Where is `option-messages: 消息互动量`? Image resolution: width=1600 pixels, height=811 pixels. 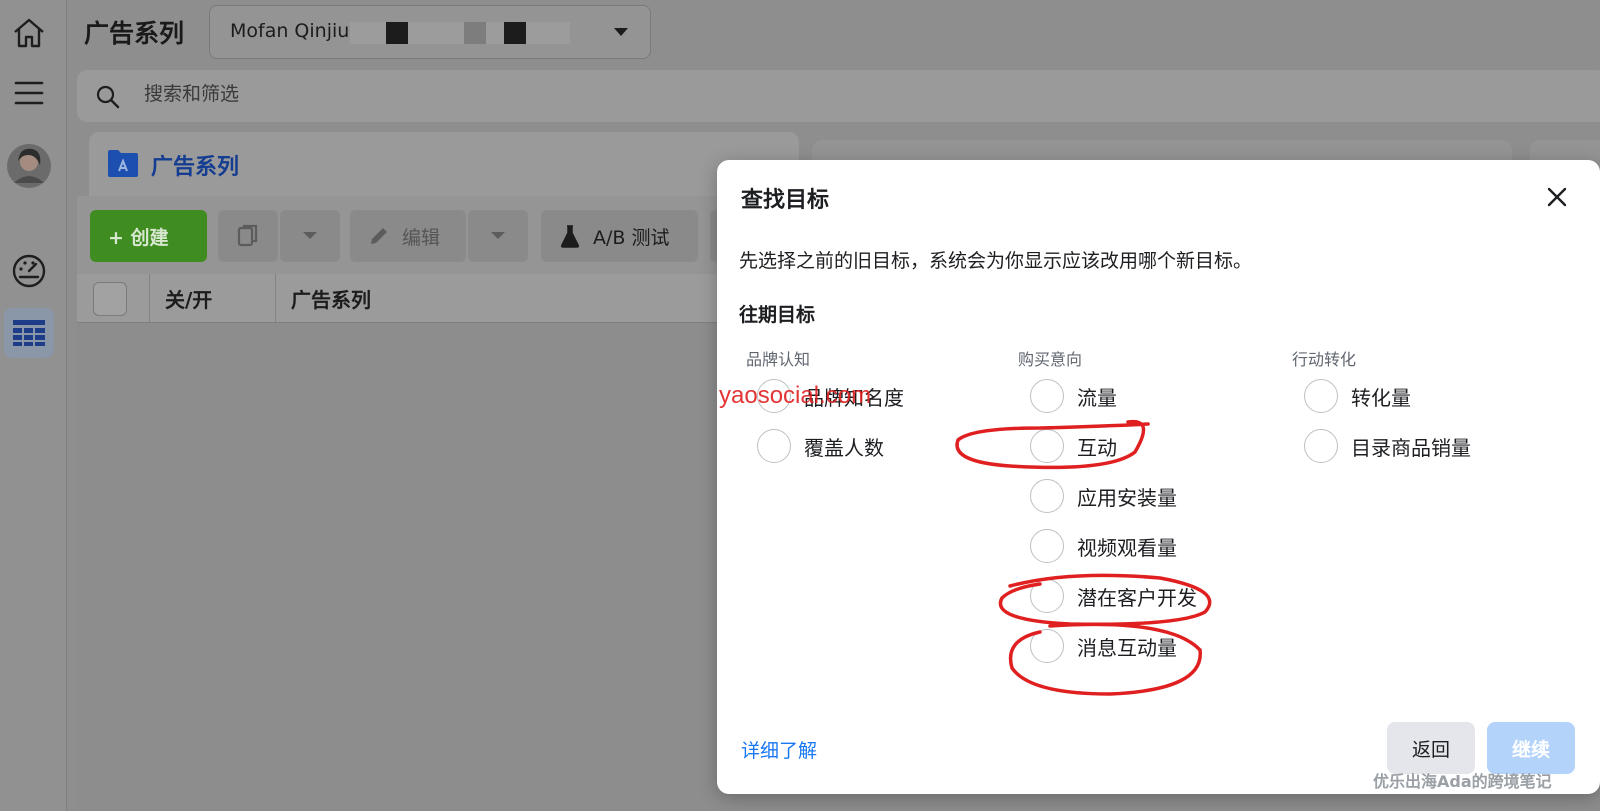
option-messages: 消息互动量 is located at coordinates (1103, 646).